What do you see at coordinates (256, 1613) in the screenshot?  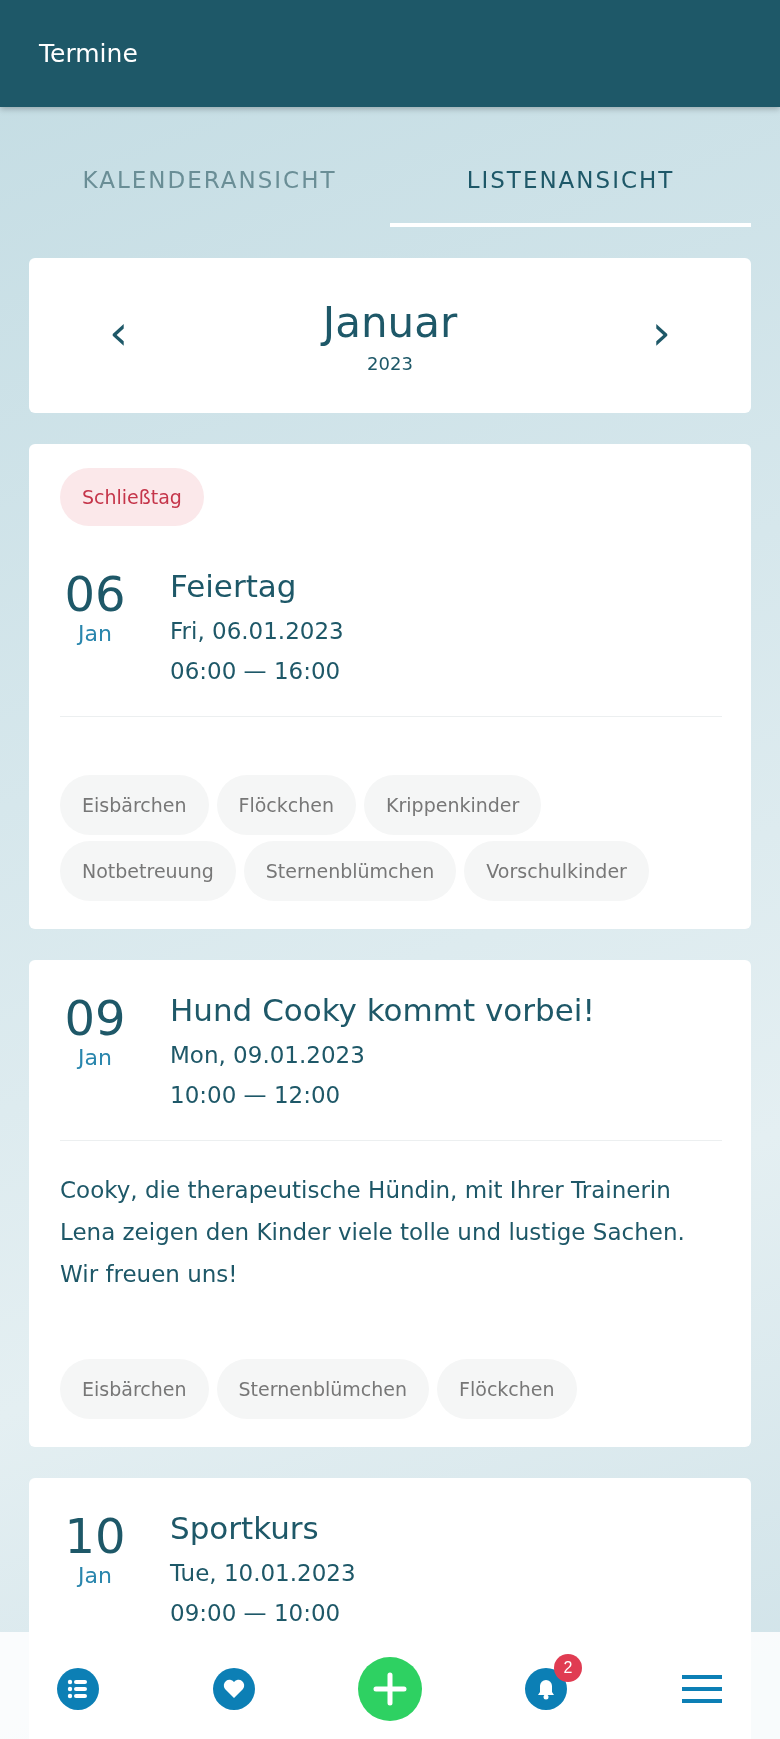 I see `event-time: 09:00 — 10:00` at bounding box center [256, 1613].